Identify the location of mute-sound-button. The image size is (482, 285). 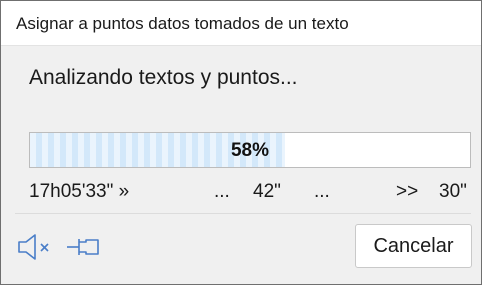
(35, 247).